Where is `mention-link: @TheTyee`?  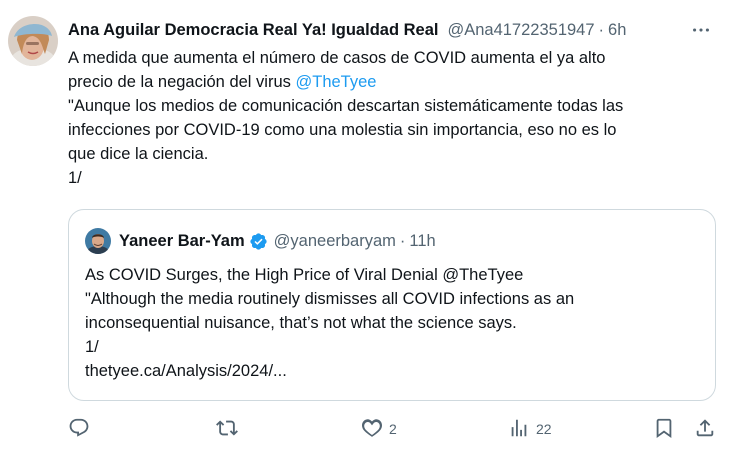
mention-link: @TheTyee is located at coordinates (335, 82).